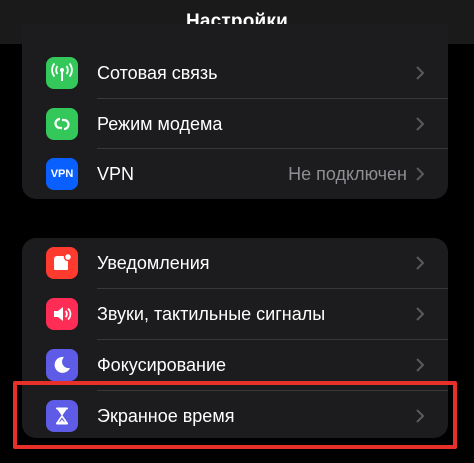 The image size is (474, 463). I want to click on settings-row-label: Режим модема, so click(160, 123).